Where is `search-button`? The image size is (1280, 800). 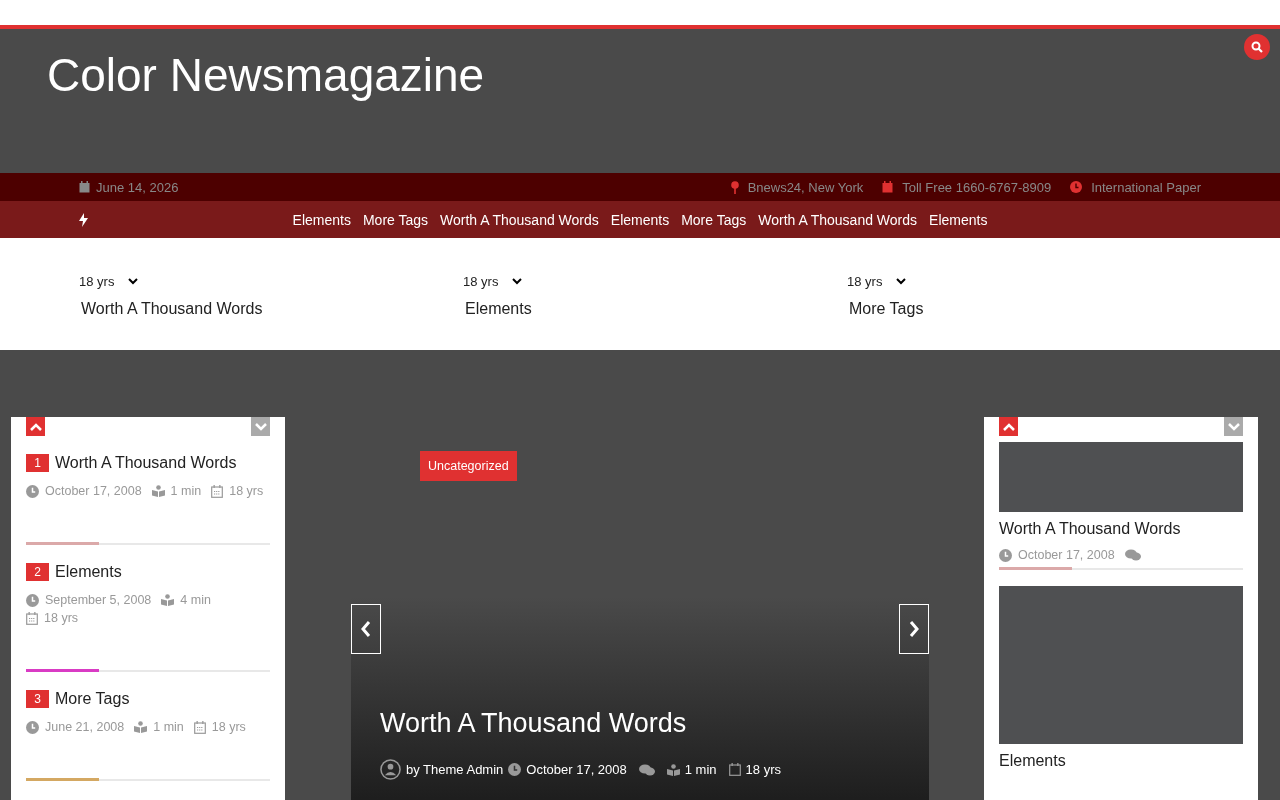 search-button is located at coordinates (1257, 47).